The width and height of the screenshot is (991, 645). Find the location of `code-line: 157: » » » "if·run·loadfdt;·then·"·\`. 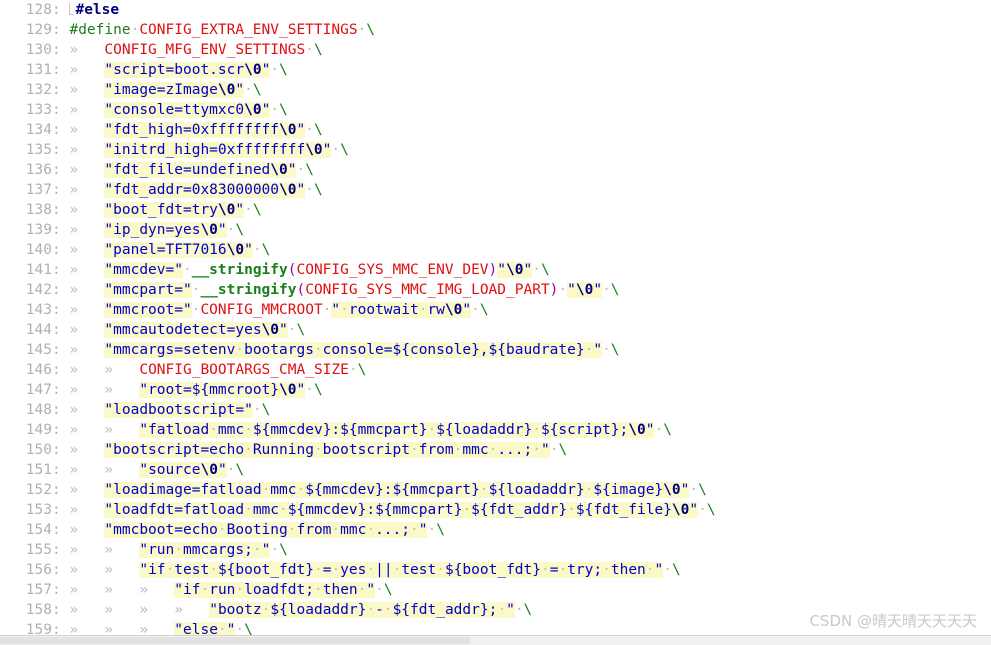

code-line: 157: » » » "if·run·loadfdt;·then·"·\ is located at coordinates (495, 590).